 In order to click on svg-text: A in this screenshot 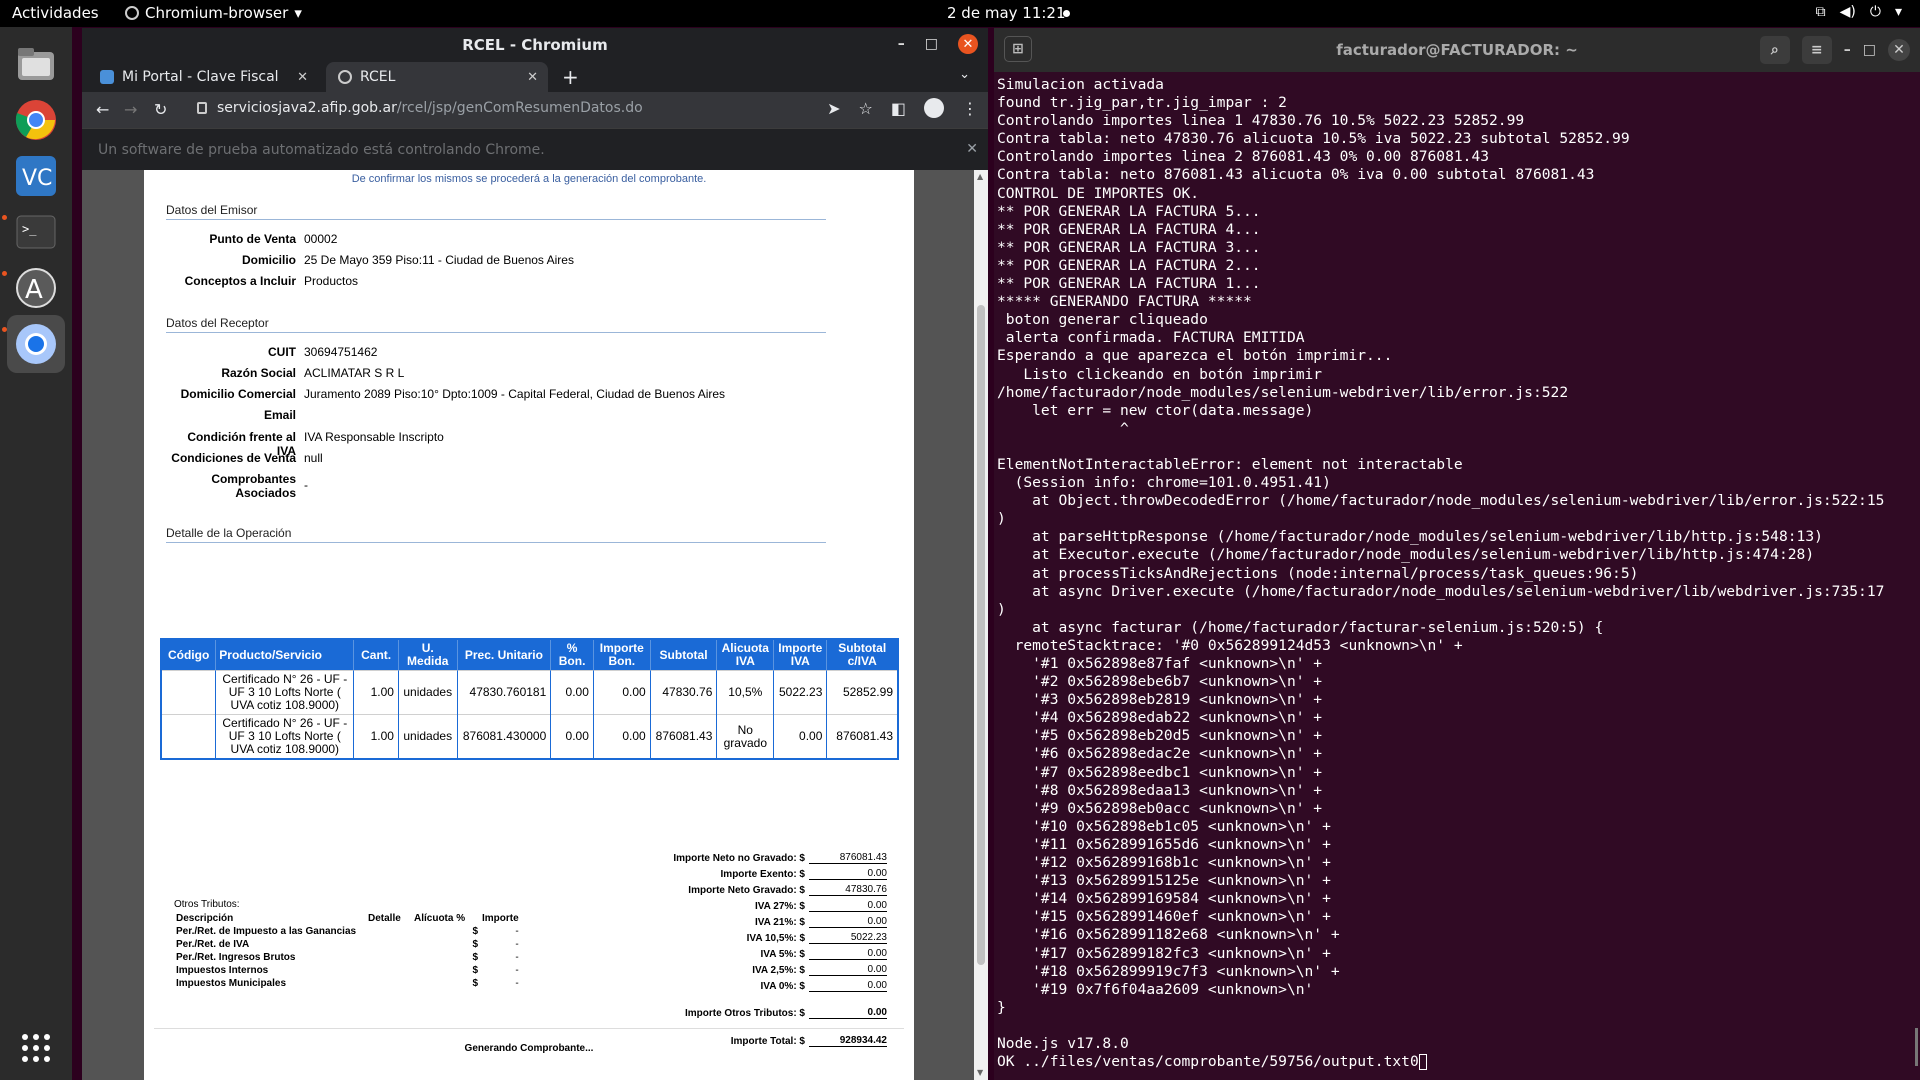, I will do `click(34, 290)`.